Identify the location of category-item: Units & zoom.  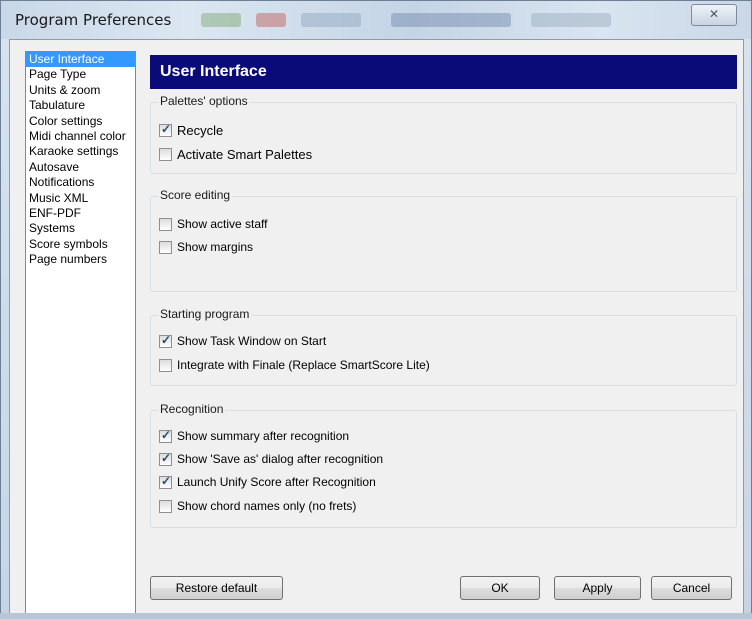
(80, 90).